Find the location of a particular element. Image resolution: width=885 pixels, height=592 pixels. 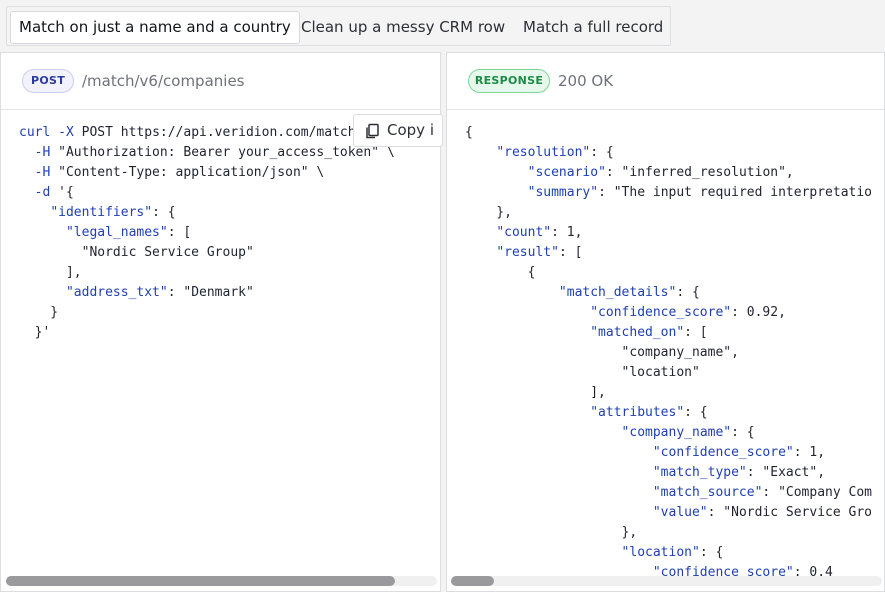

response-code-line: "match_source": "Company Com is located at coordinates (762, 492).